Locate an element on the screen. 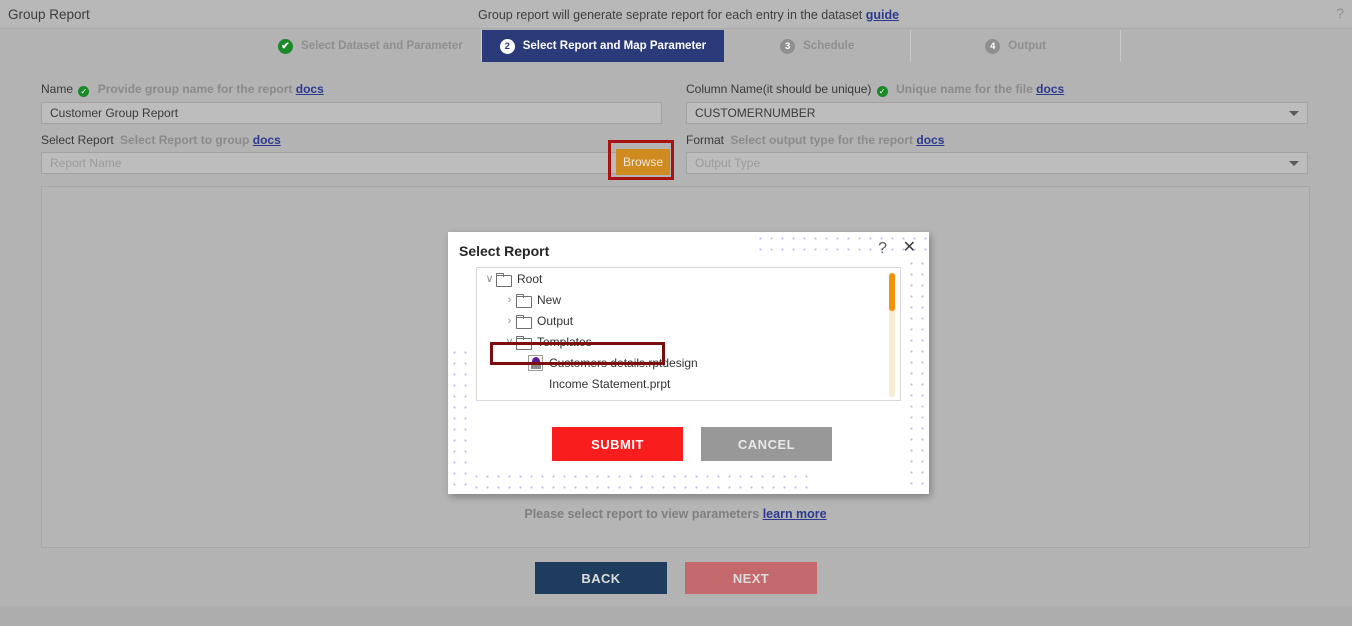 The width and height of the screenshot is (1352, 626). format-label-text: Format is located at coordinates (705, 140).